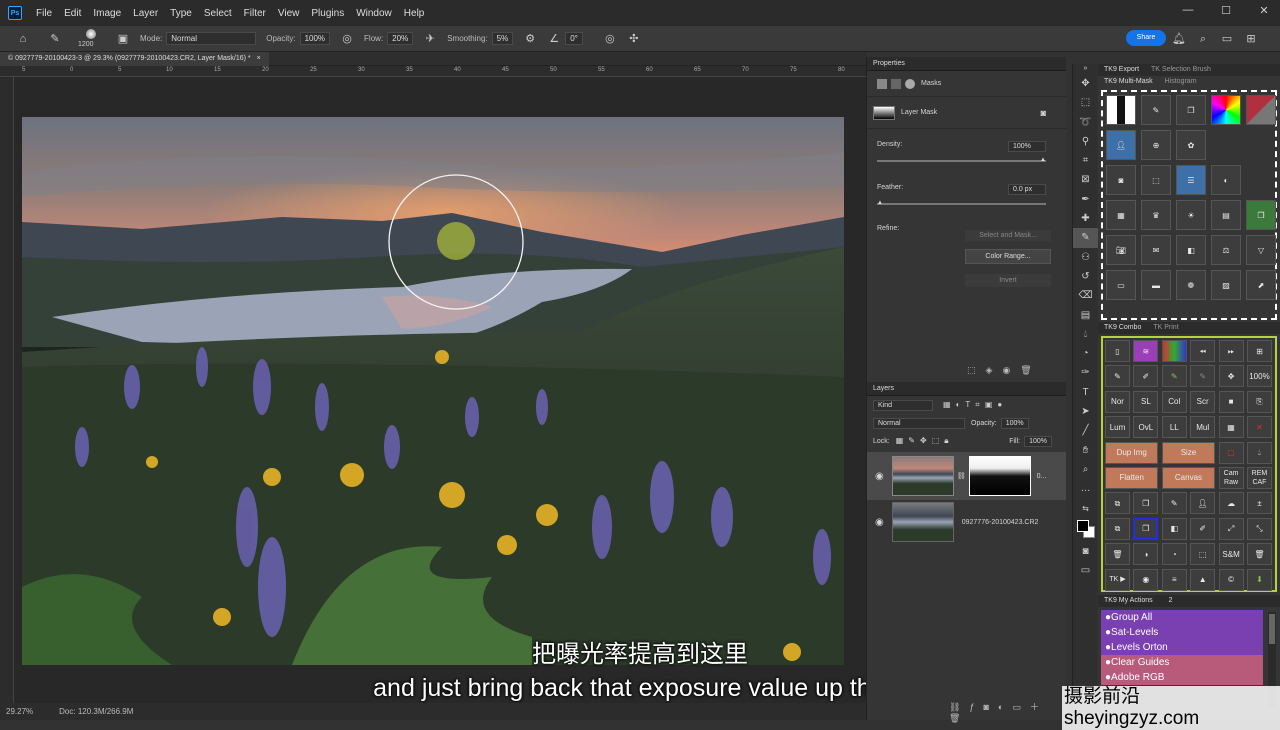  Describe the element at coordinates (1085, 69) in the screenshot. I see `collapse-icon: »` at that location.